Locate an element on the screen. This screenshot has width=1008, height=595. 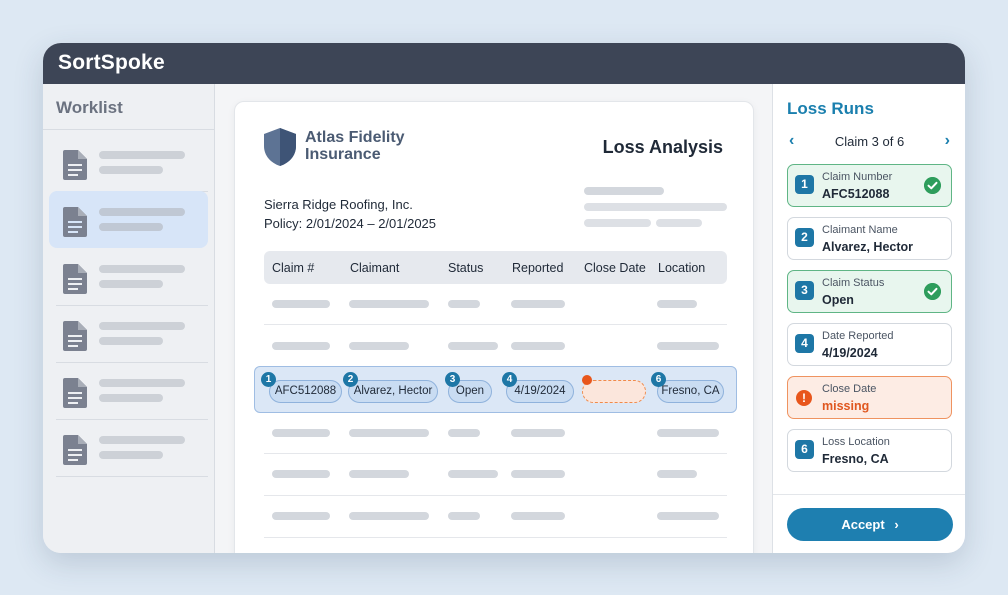
app-title: SortSpoke is located at coordinates (111, 62).